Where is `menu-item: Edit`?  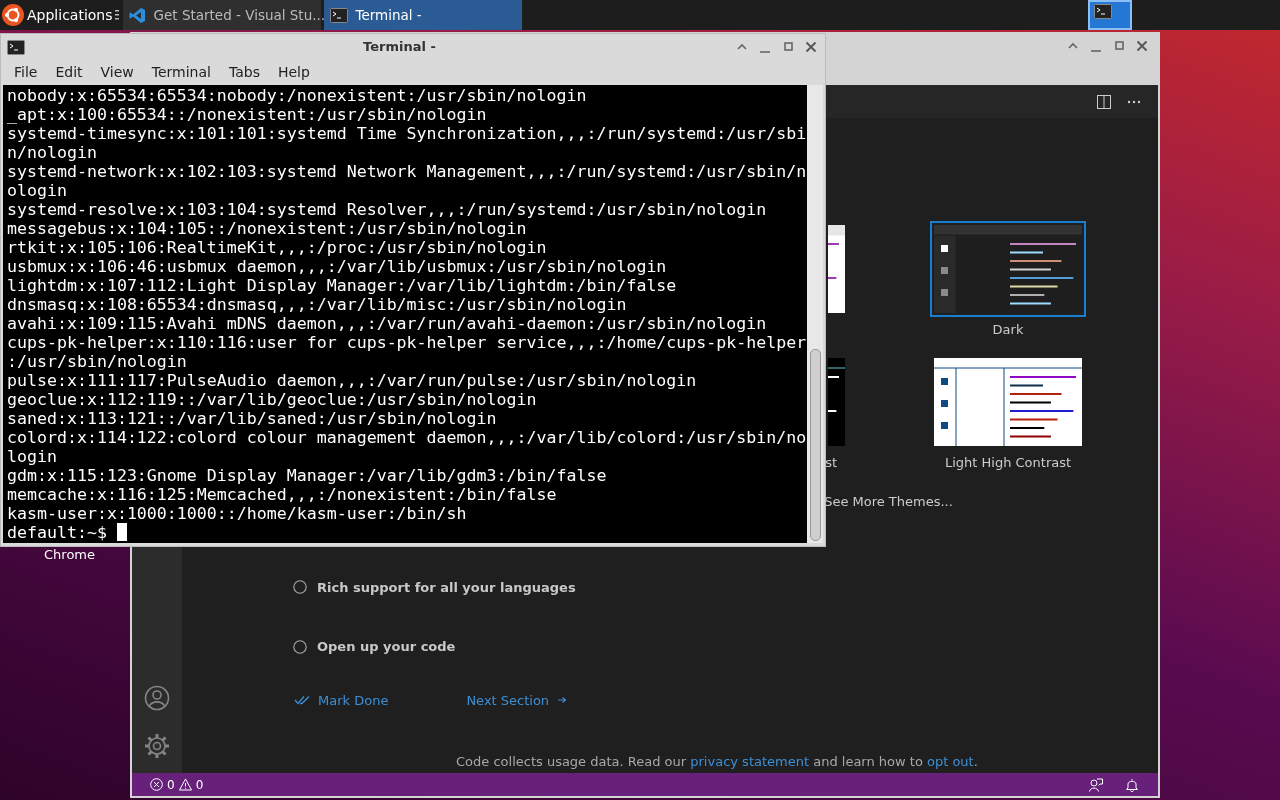 menu-item: Edit is located at coordinates (69, 72).